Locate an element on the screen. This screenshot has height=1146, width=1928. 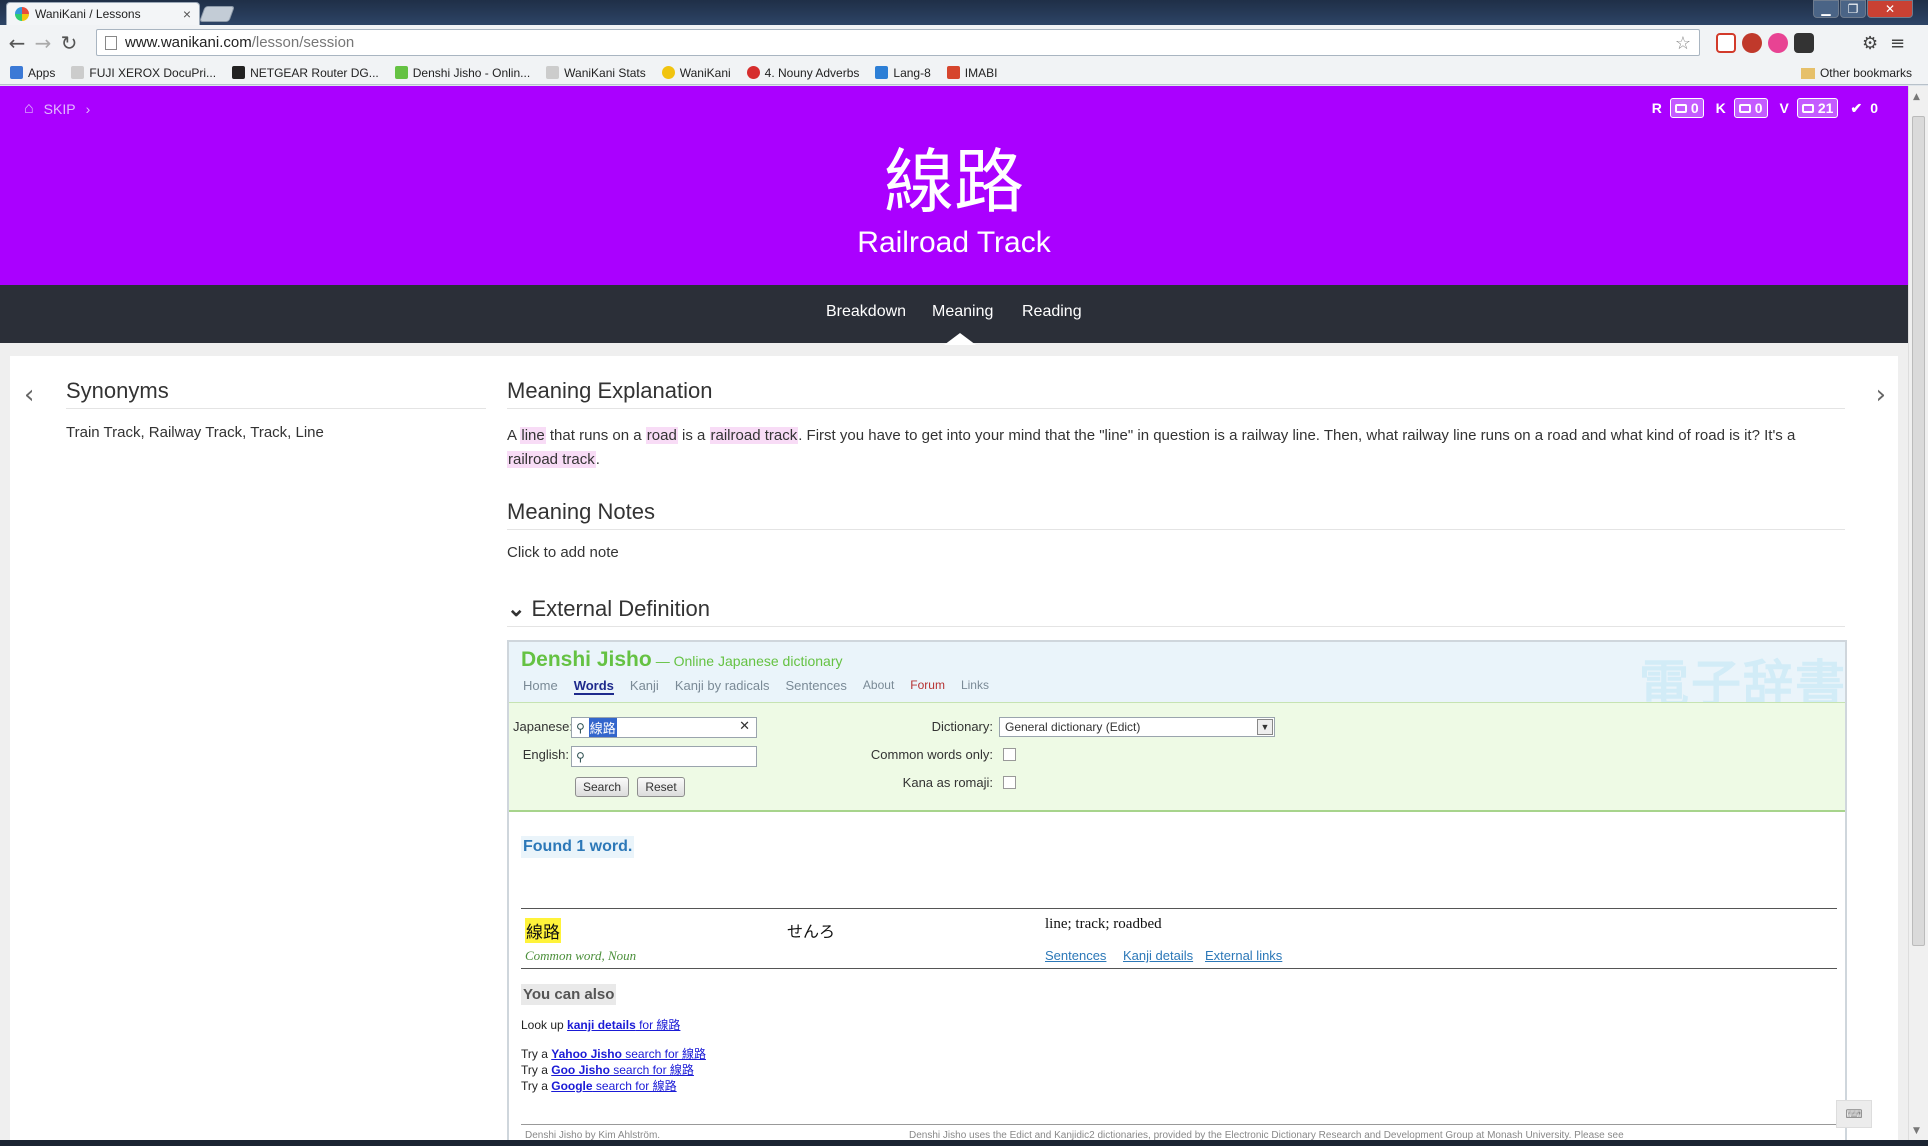
gmail-extension-icon is located at coordinates (1726, 43).